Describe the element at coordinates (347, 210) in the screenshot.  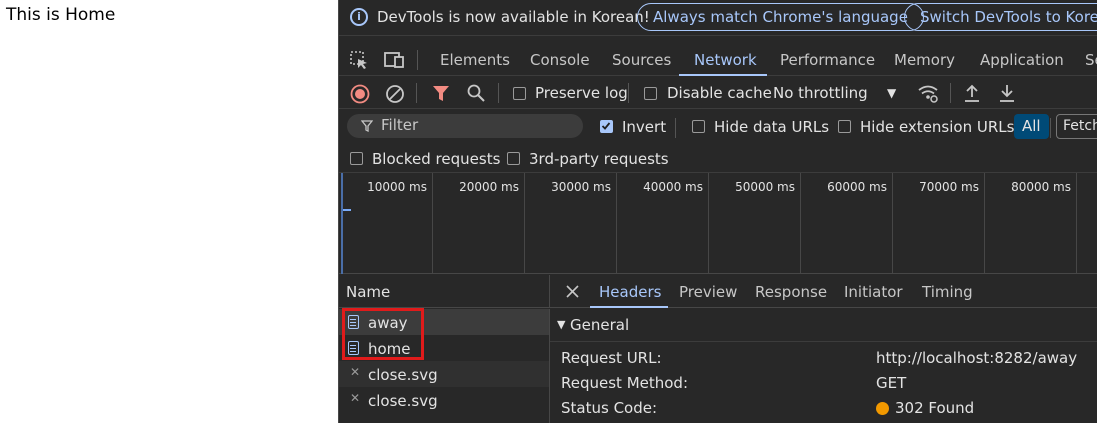
I see `overview-request-bar` at that location.